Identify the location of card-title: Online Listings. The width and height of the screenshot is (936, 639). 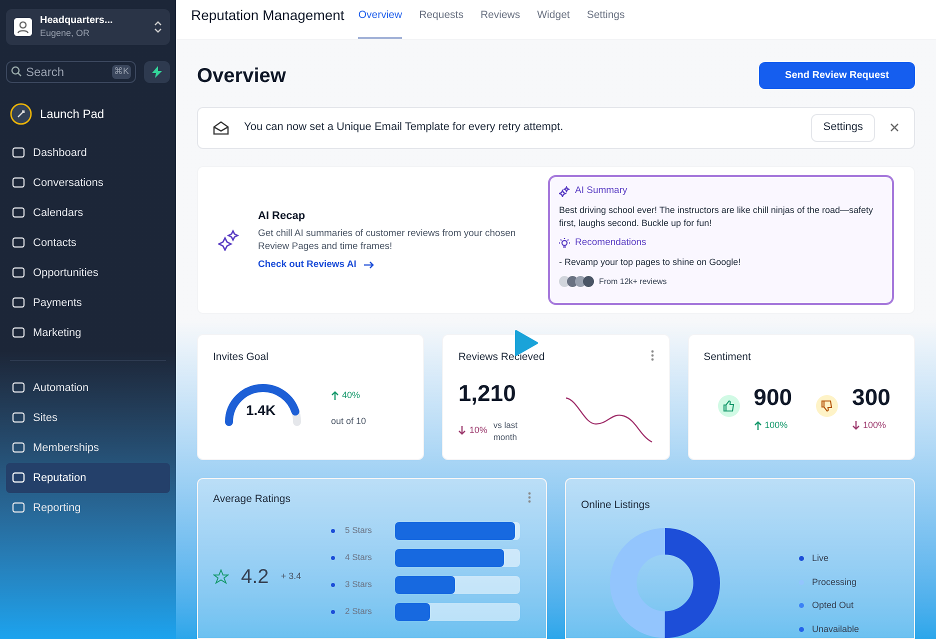
(615, 505).